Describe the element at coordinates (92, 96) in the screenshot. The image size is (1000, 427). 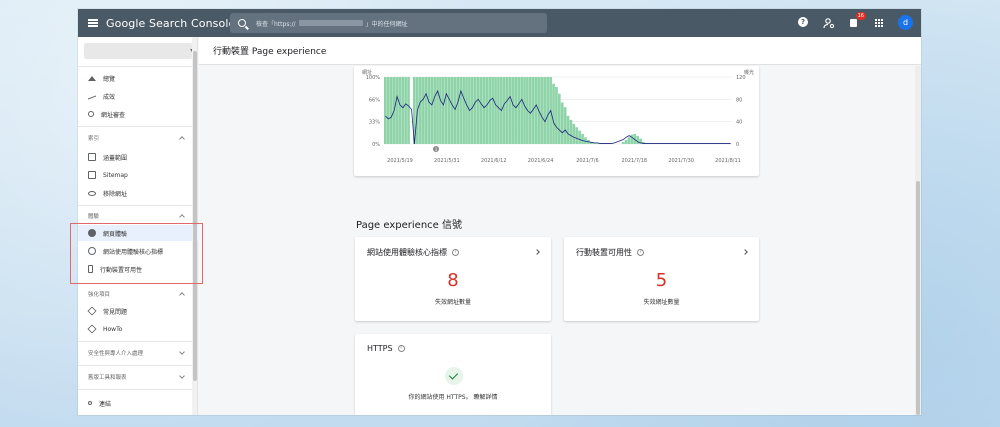
I see `trend-icon` at that location.